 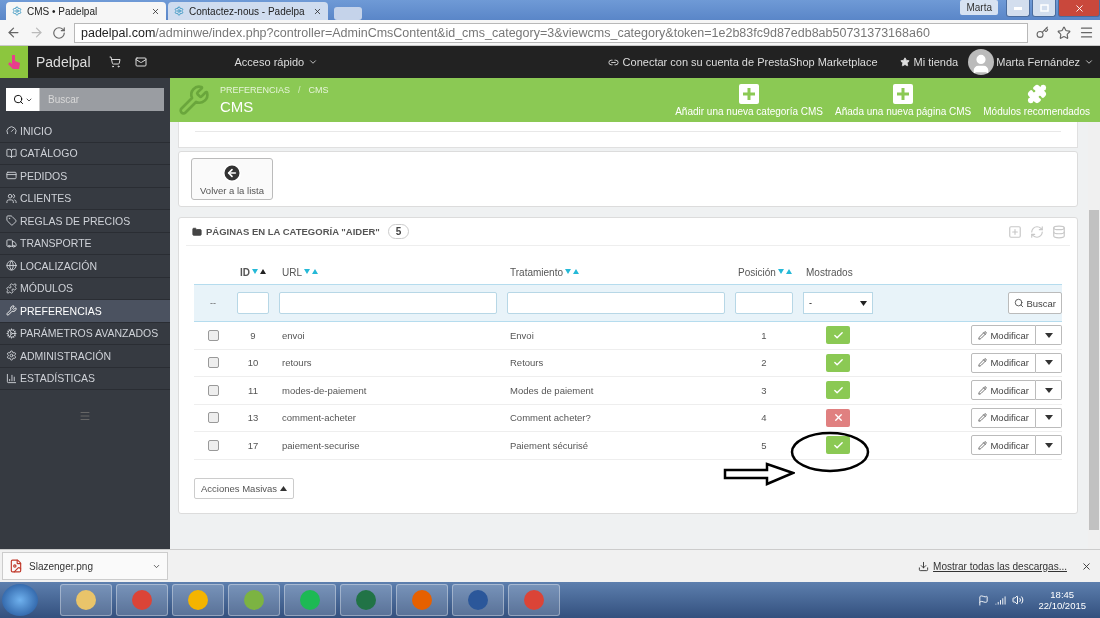 I want to click on back-icon, so click(x=13, y=32).